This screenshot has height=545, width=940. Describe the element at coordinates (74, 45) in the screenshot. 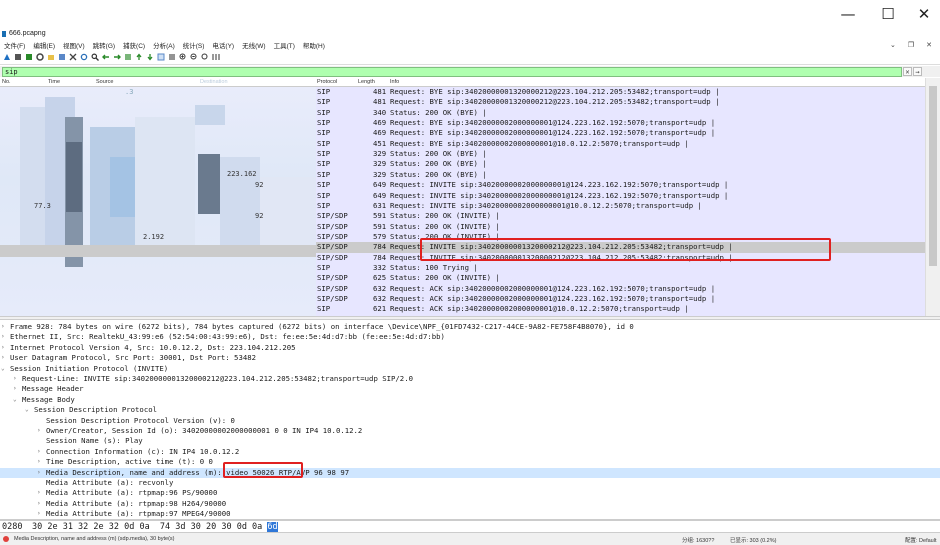

I see `menu-view: 视图(V)` at that location.